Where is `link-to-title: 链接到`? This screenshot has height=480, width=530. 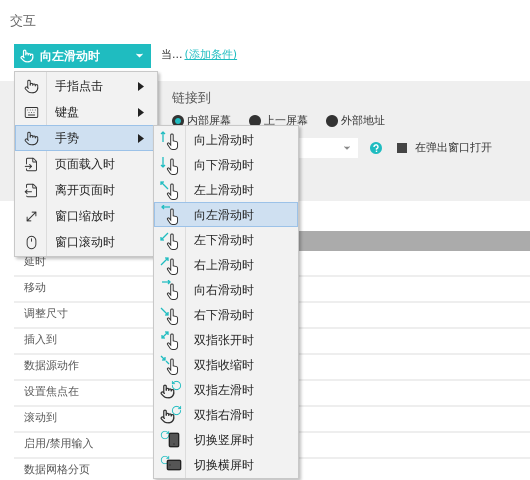
link-to-title: 链接到 is located at coordinates (192, 99).